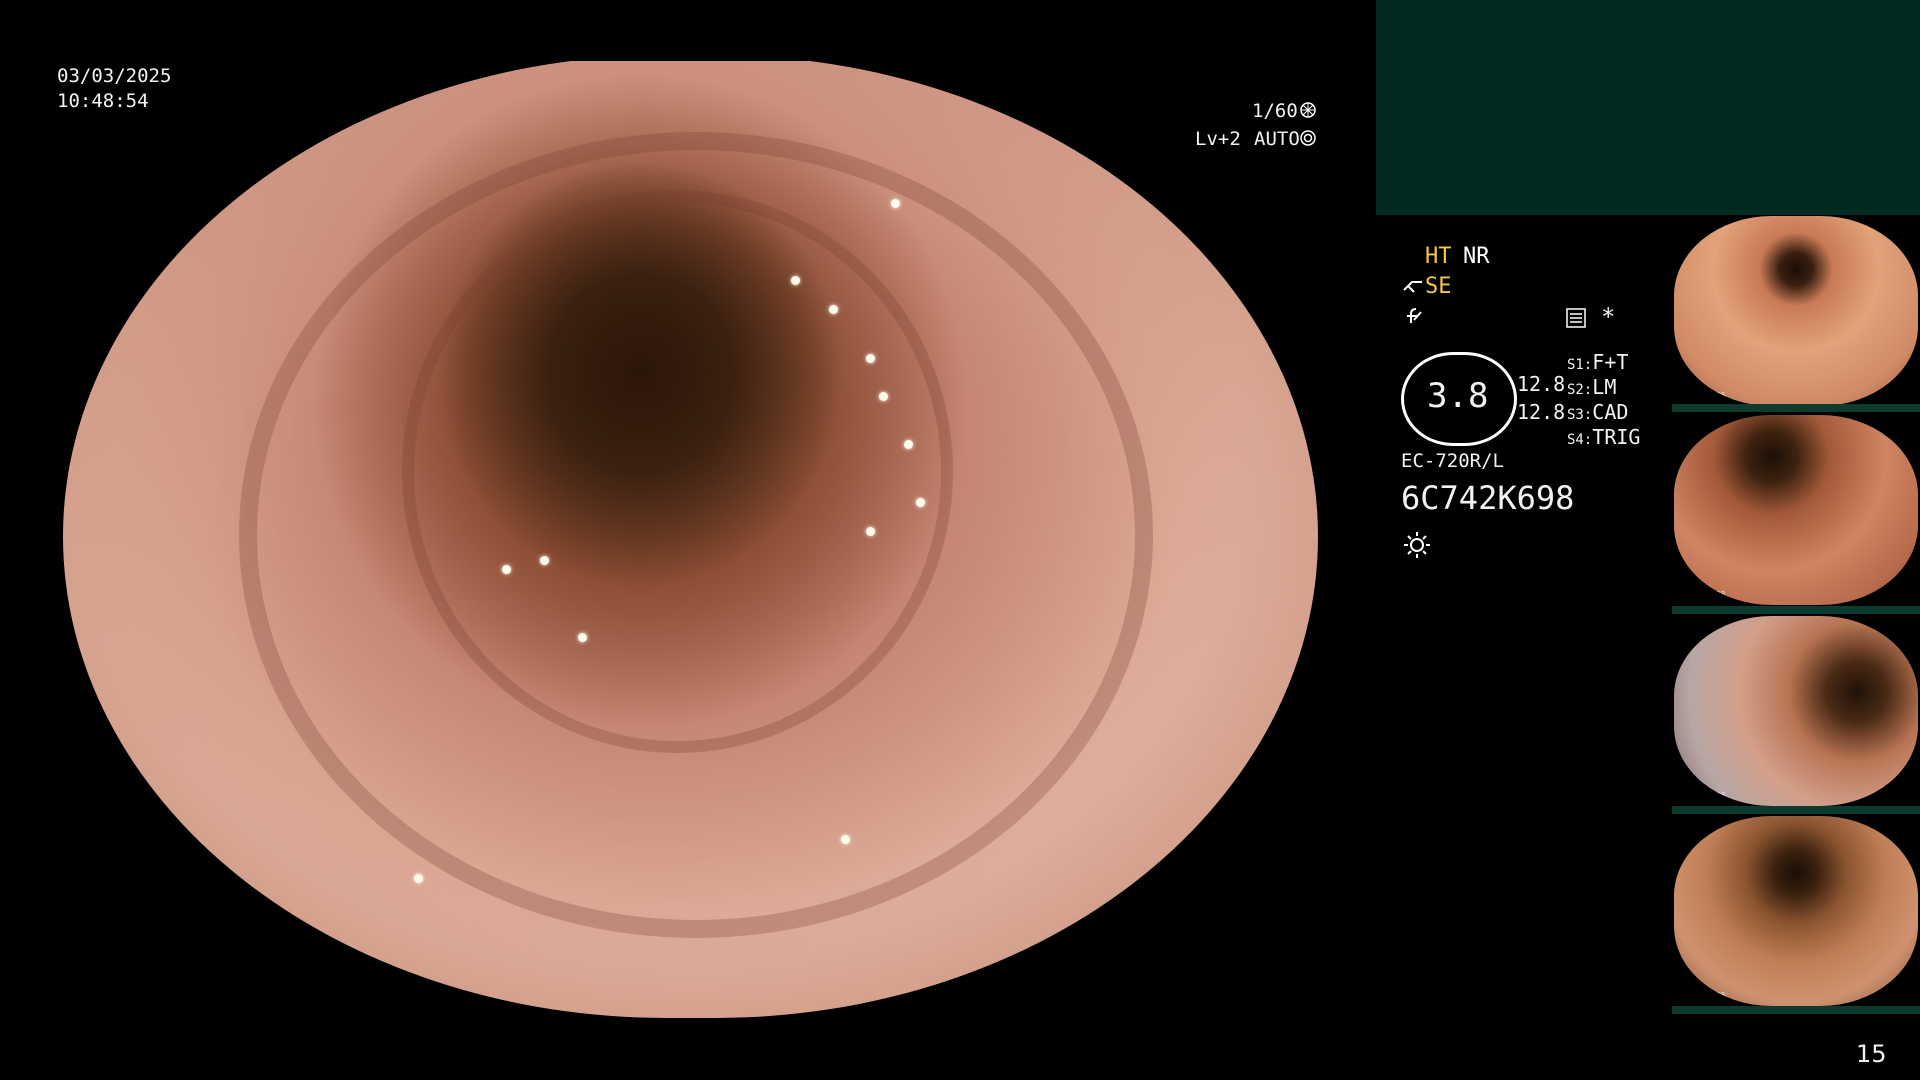  What do you see at coordinates (1413, 286) in the screenshot?
I see `scope-icon` at bounding box center [1413, 286].